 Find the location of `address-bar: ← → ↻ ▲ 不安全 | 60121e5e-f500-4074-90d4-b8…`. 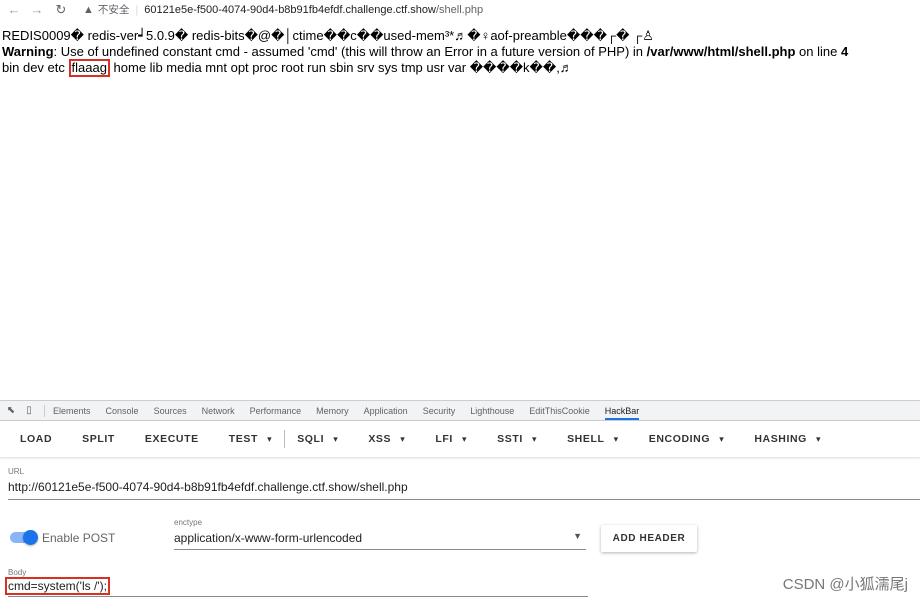

address-bar: ← → ↻ ▲ 不安全 | 60121e5e-f500-4074-90d4-b8… is located at coordinates (460, 9).